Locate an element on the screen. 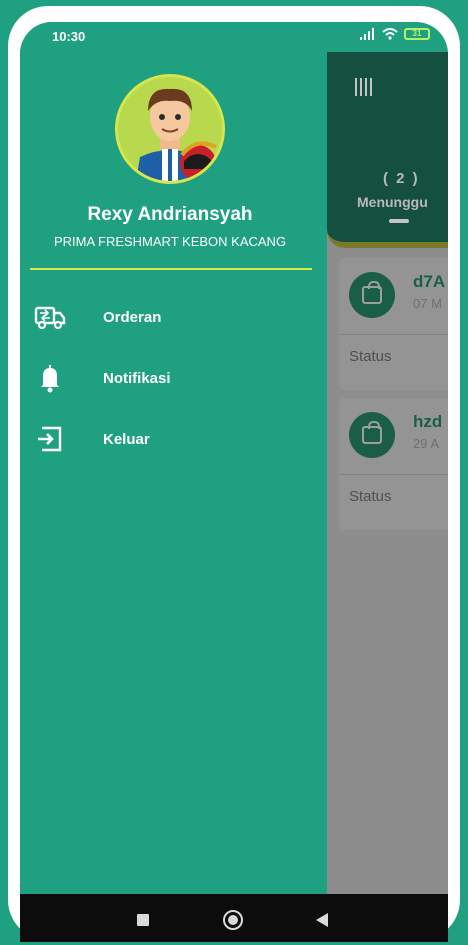 The width and height of the screenshot is (468, 945). status-icons: 31 is located at coordinates (395, 34).